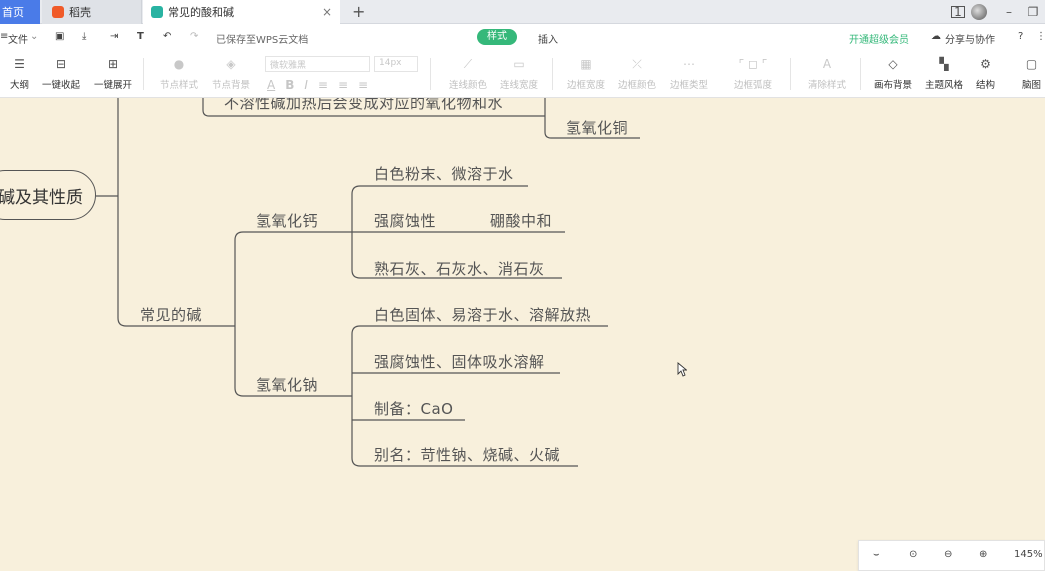 The width and height of the screenshot is (1045, 571). Describe the element at coordinates (1040, 36) in the screenshot. I see `more-icon: ⋮` at that location.